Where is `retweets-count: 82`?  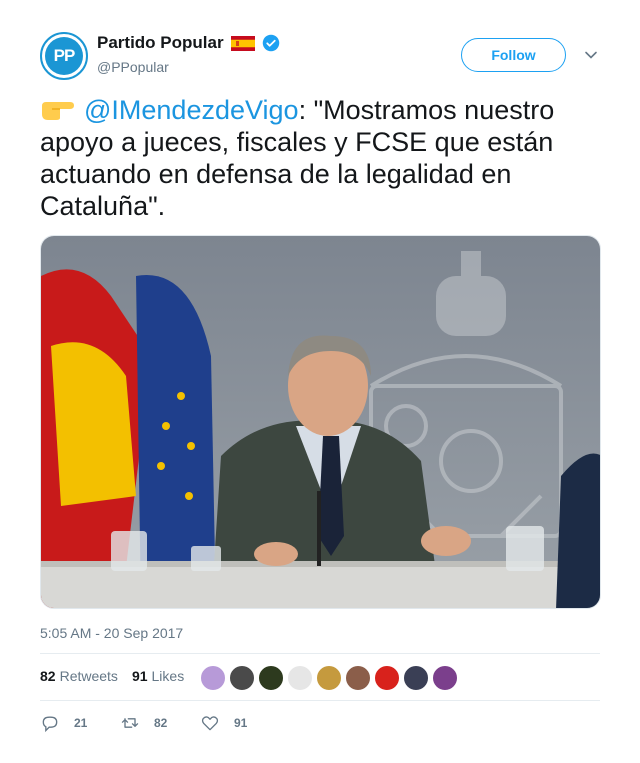
retweets-count: 82 is located at coordinates (48, 676).